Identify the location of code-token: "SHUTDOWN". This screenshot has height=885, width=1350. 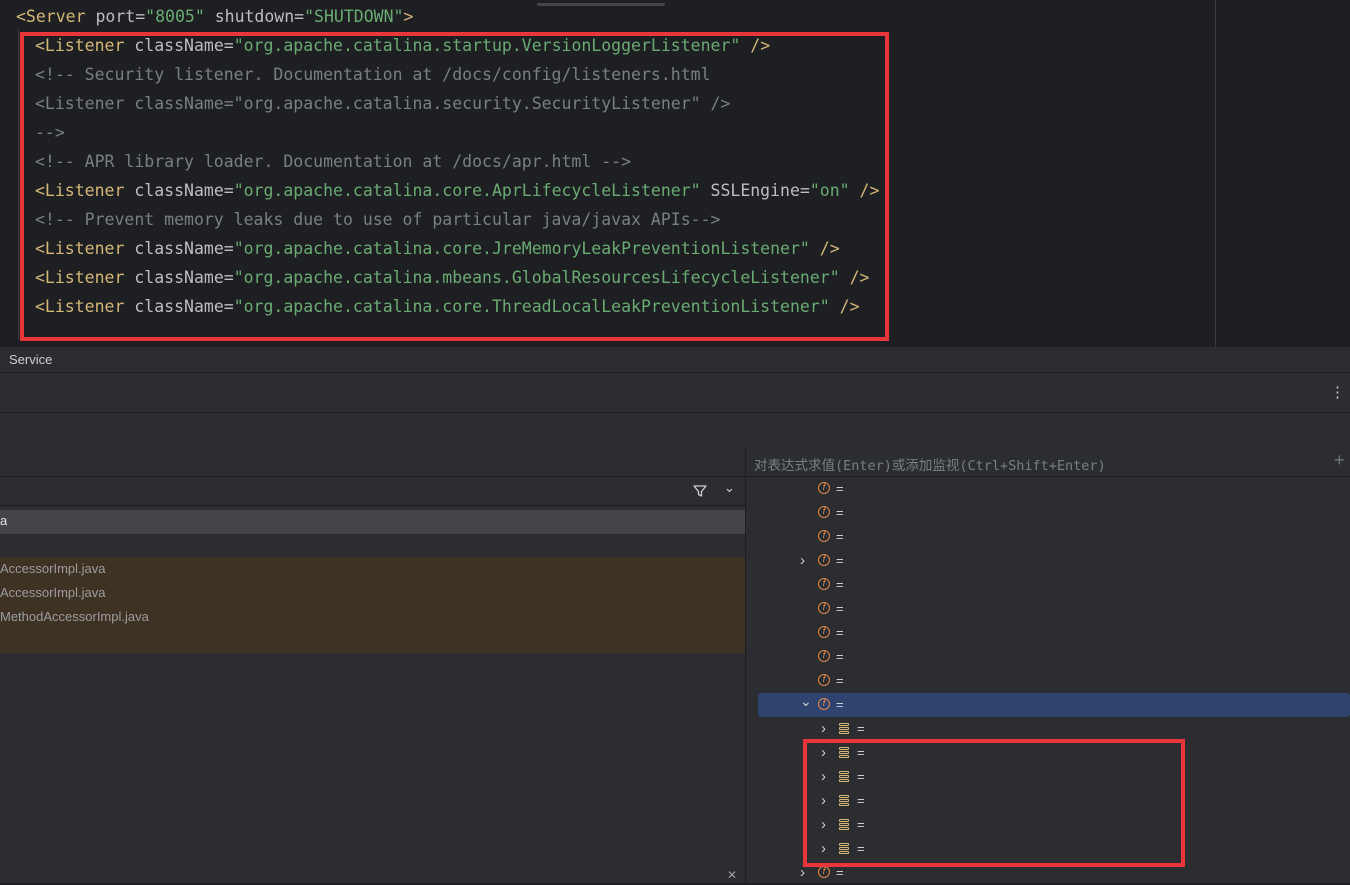
(354, 16).